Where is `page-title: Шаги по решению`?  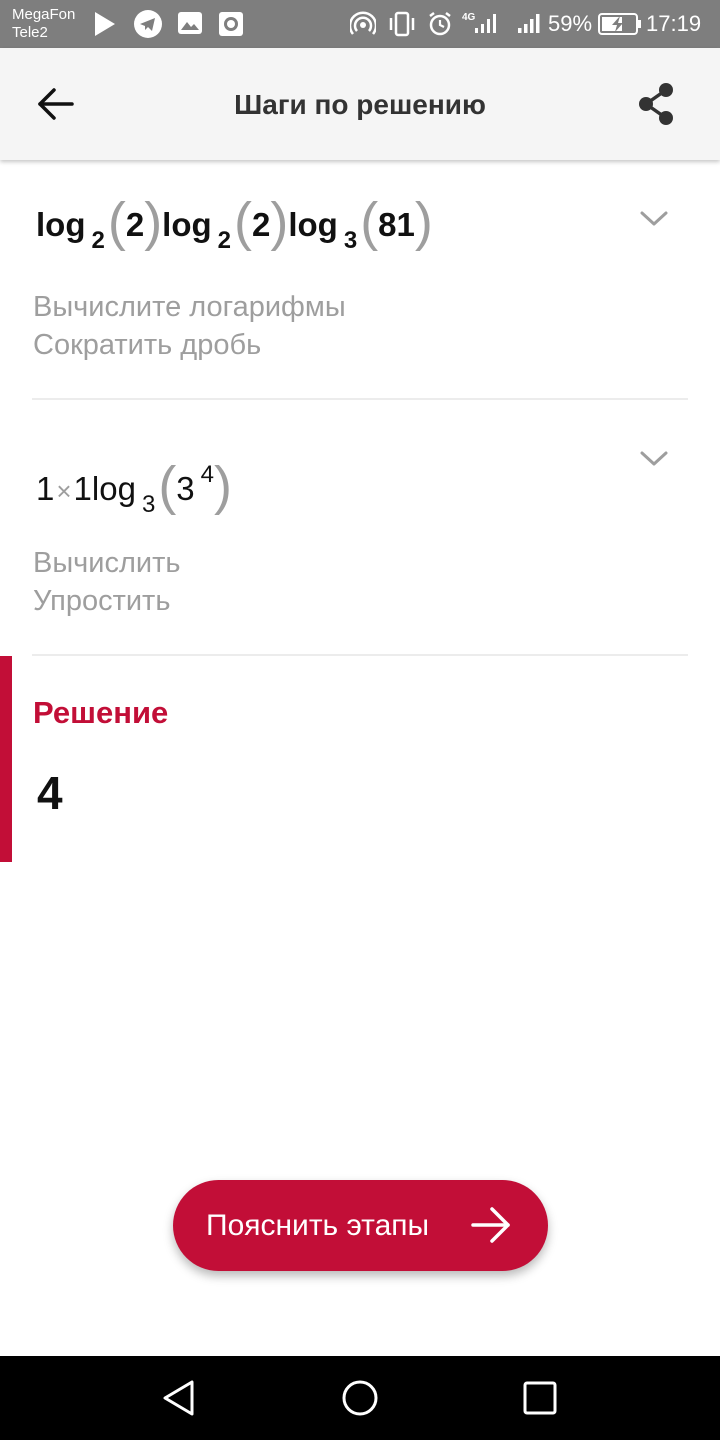 page-title: Шаги по решению is located at coordinates (360, 104).